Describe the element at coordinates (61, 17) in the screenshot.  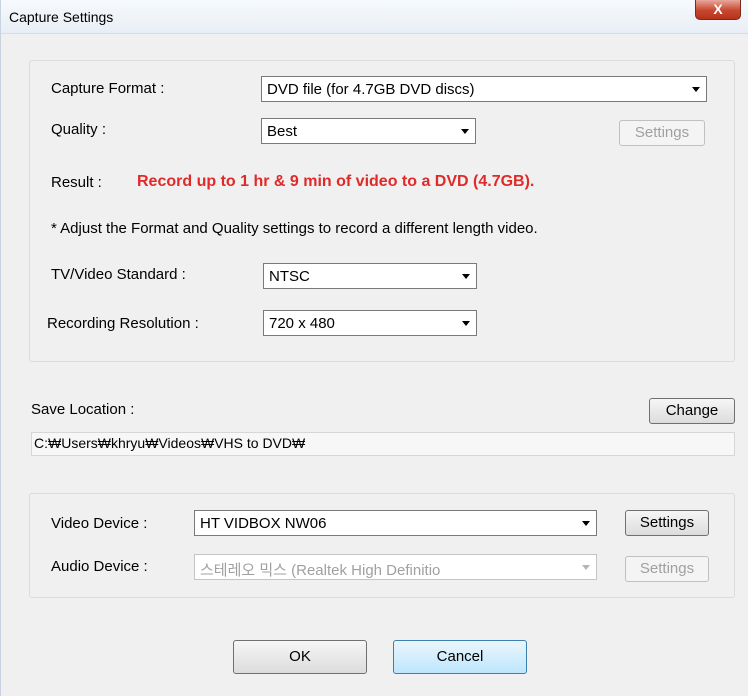
I see `window-title: Capture Settings` at that location.